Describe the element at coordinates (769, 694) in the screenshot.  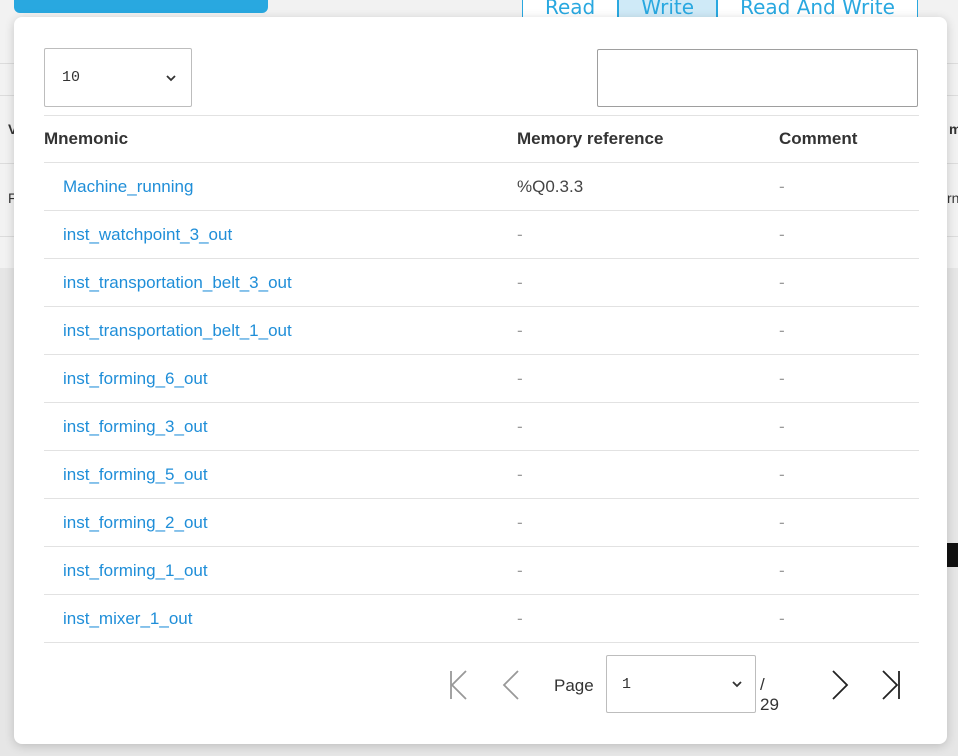
I see `total-pages-label: / 29` at that location.